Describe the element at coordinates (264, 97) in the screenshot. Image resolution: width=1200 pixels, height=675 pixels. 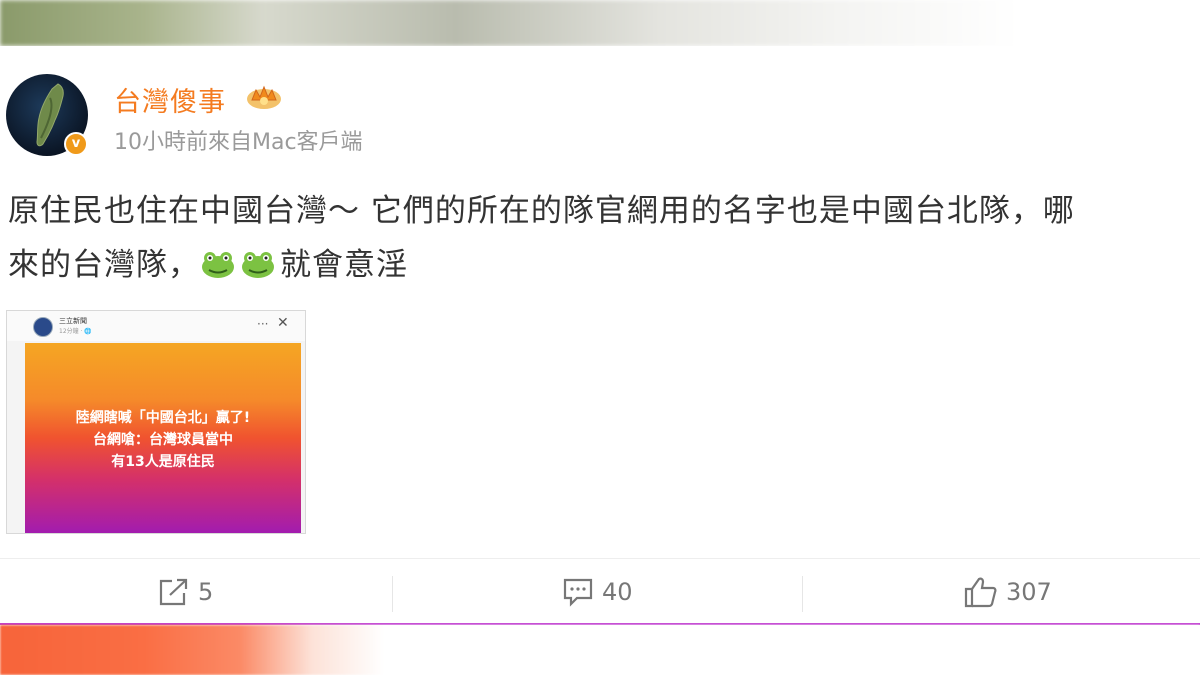
I see `crown-badge-icon` at that location.